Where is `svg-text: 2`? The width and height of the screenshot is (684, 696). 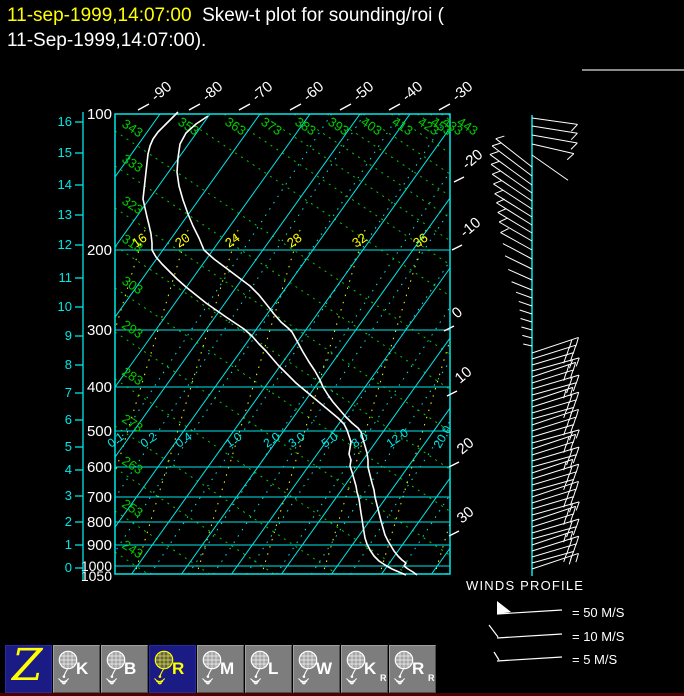
svg-text: 2 is located at coordinates (68, 521).